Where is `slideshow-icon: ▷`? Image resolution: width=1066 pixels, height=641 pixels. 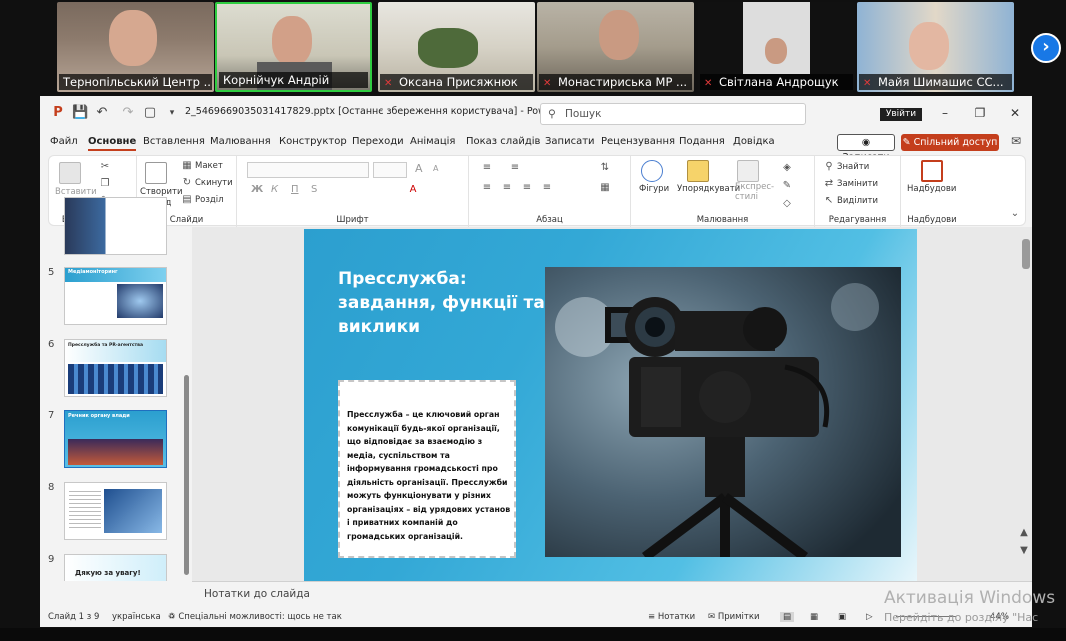
slideshow-icon: ▷ is located at coordinates (869, 617).